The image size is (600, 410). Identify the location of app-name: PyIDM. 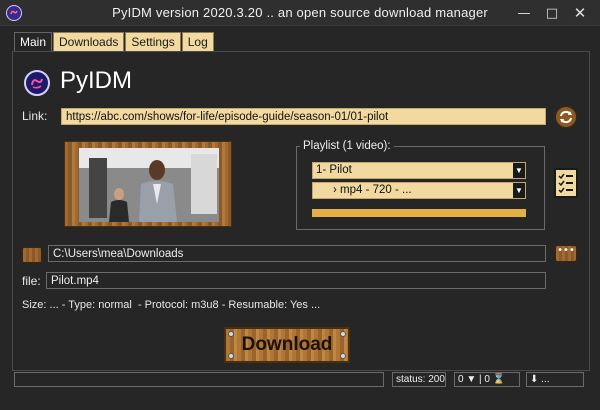
(96, 80).